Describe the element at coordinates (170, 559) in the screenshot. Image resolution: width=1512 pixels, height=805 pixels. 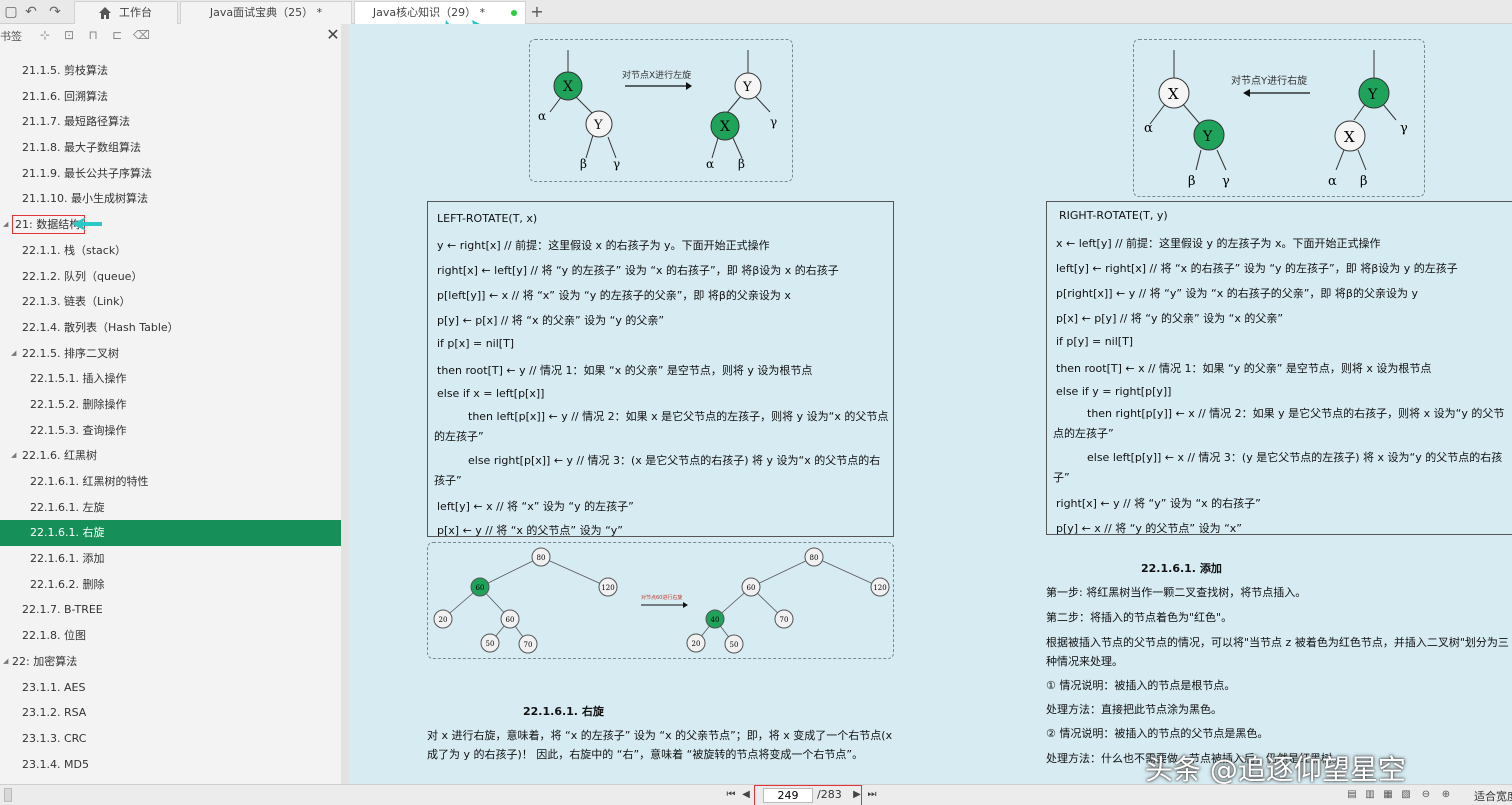
I see `list-item: 22.1.6.1. 添加` at that location.